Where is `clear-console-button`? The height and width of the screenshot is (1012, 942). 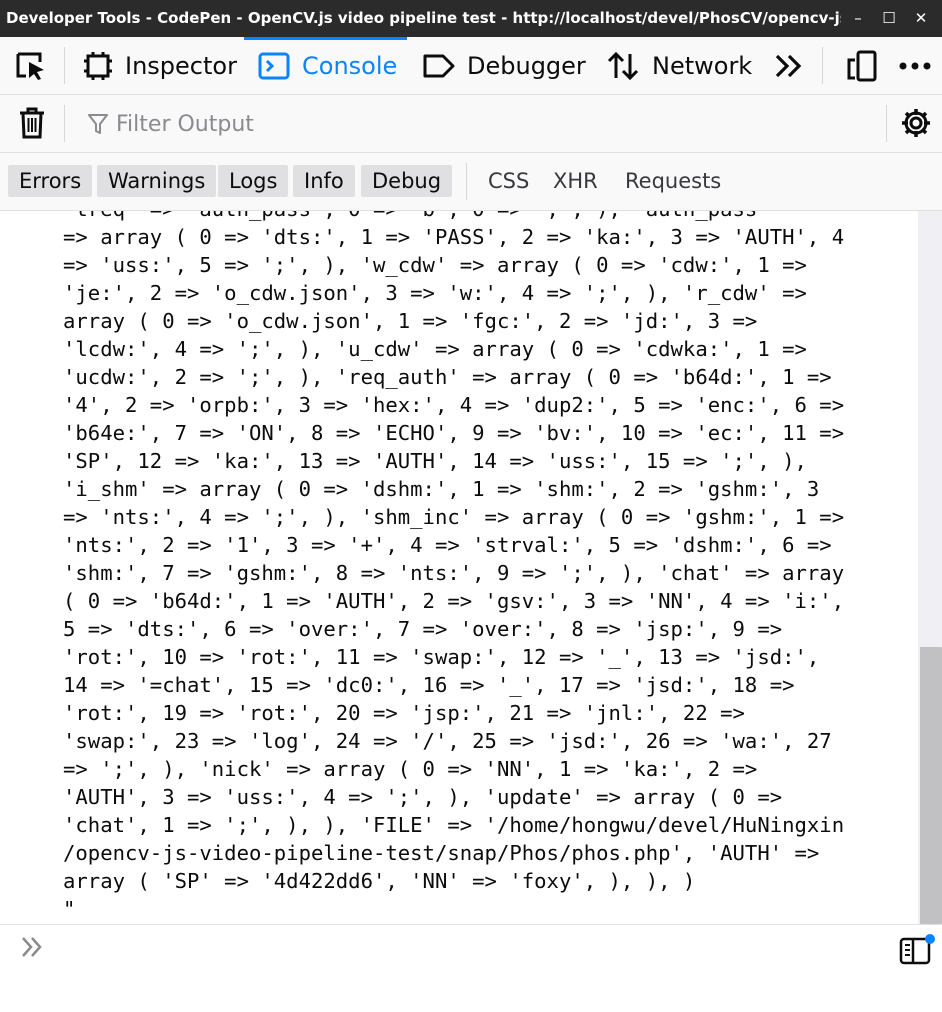 clear-console-button is located at coordinates (32, 125).